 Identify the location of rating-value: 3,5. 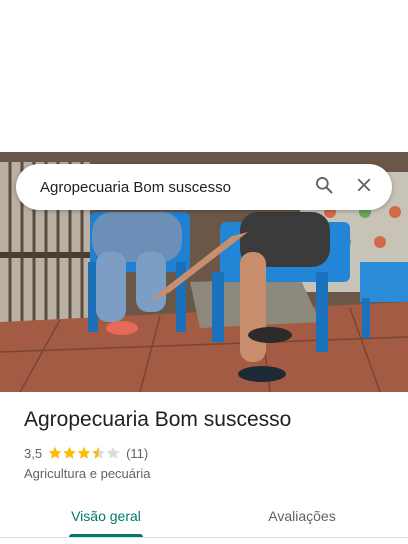
(33, 453).